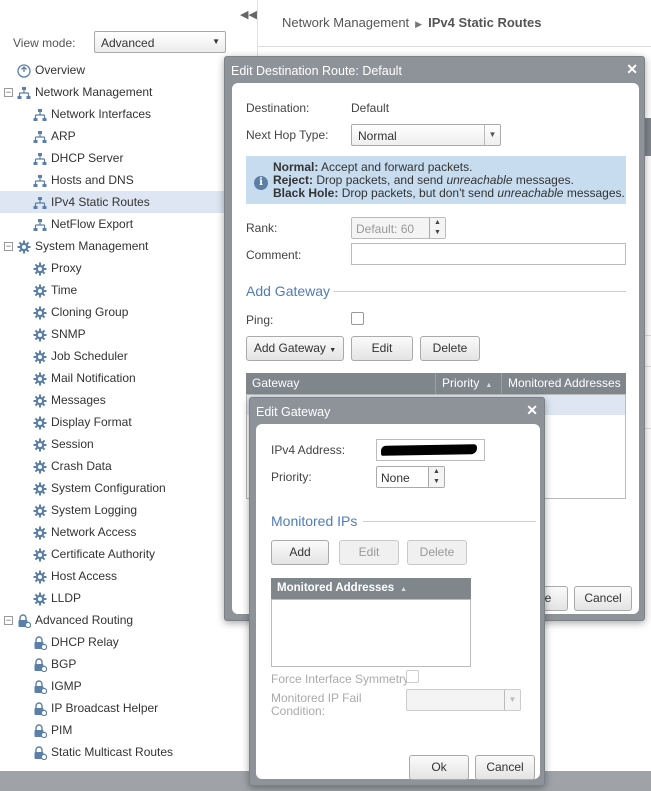 This screenshot has height=791, width=651. I want to click on view-mode-label: View mode:, so click(44, 43).